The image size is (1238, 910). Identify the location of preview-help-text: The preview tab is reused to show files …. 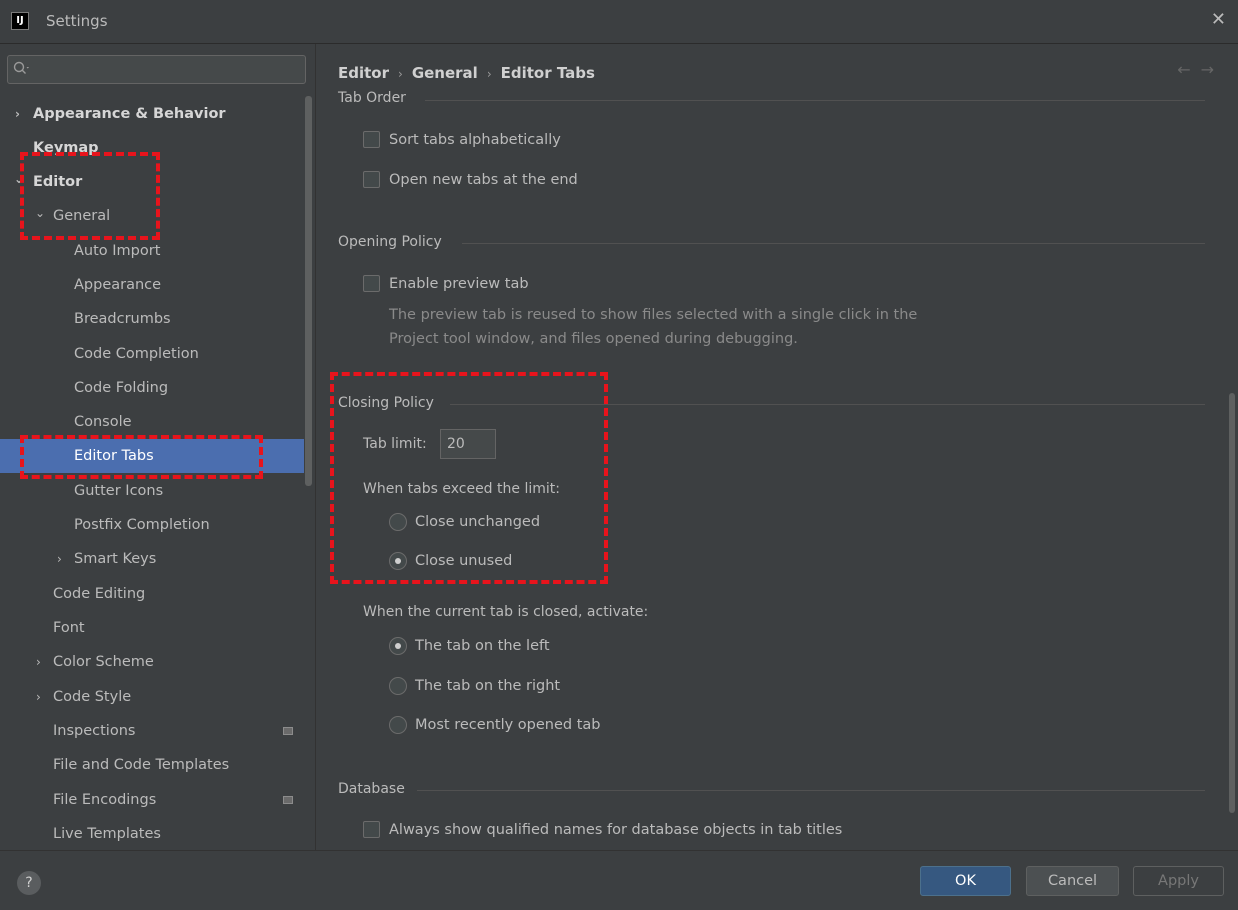
(653, 315).